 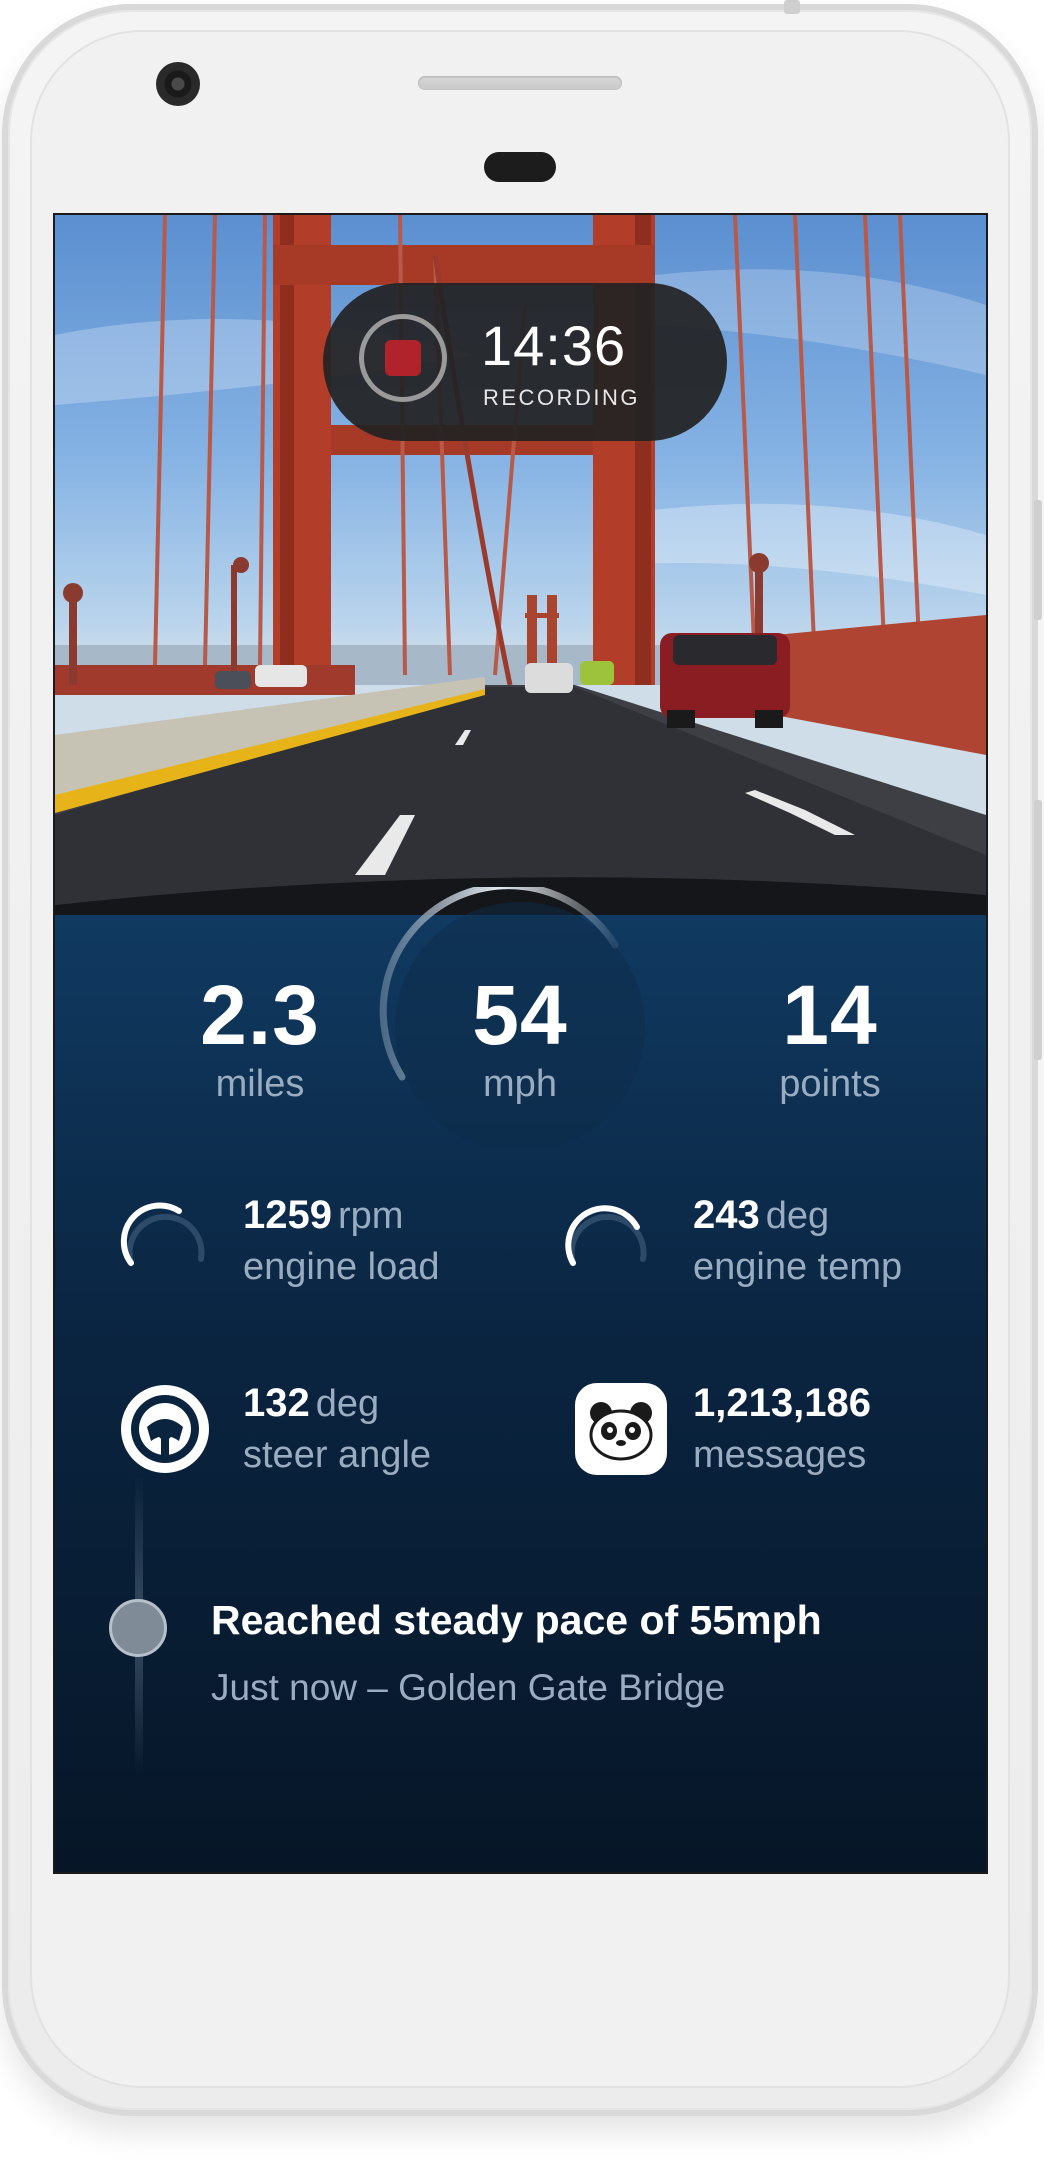 What do you see at coordinates (260, 1084) in the screenshot?
I see `distance-unit: miles` at bounding box center [260, 1084].